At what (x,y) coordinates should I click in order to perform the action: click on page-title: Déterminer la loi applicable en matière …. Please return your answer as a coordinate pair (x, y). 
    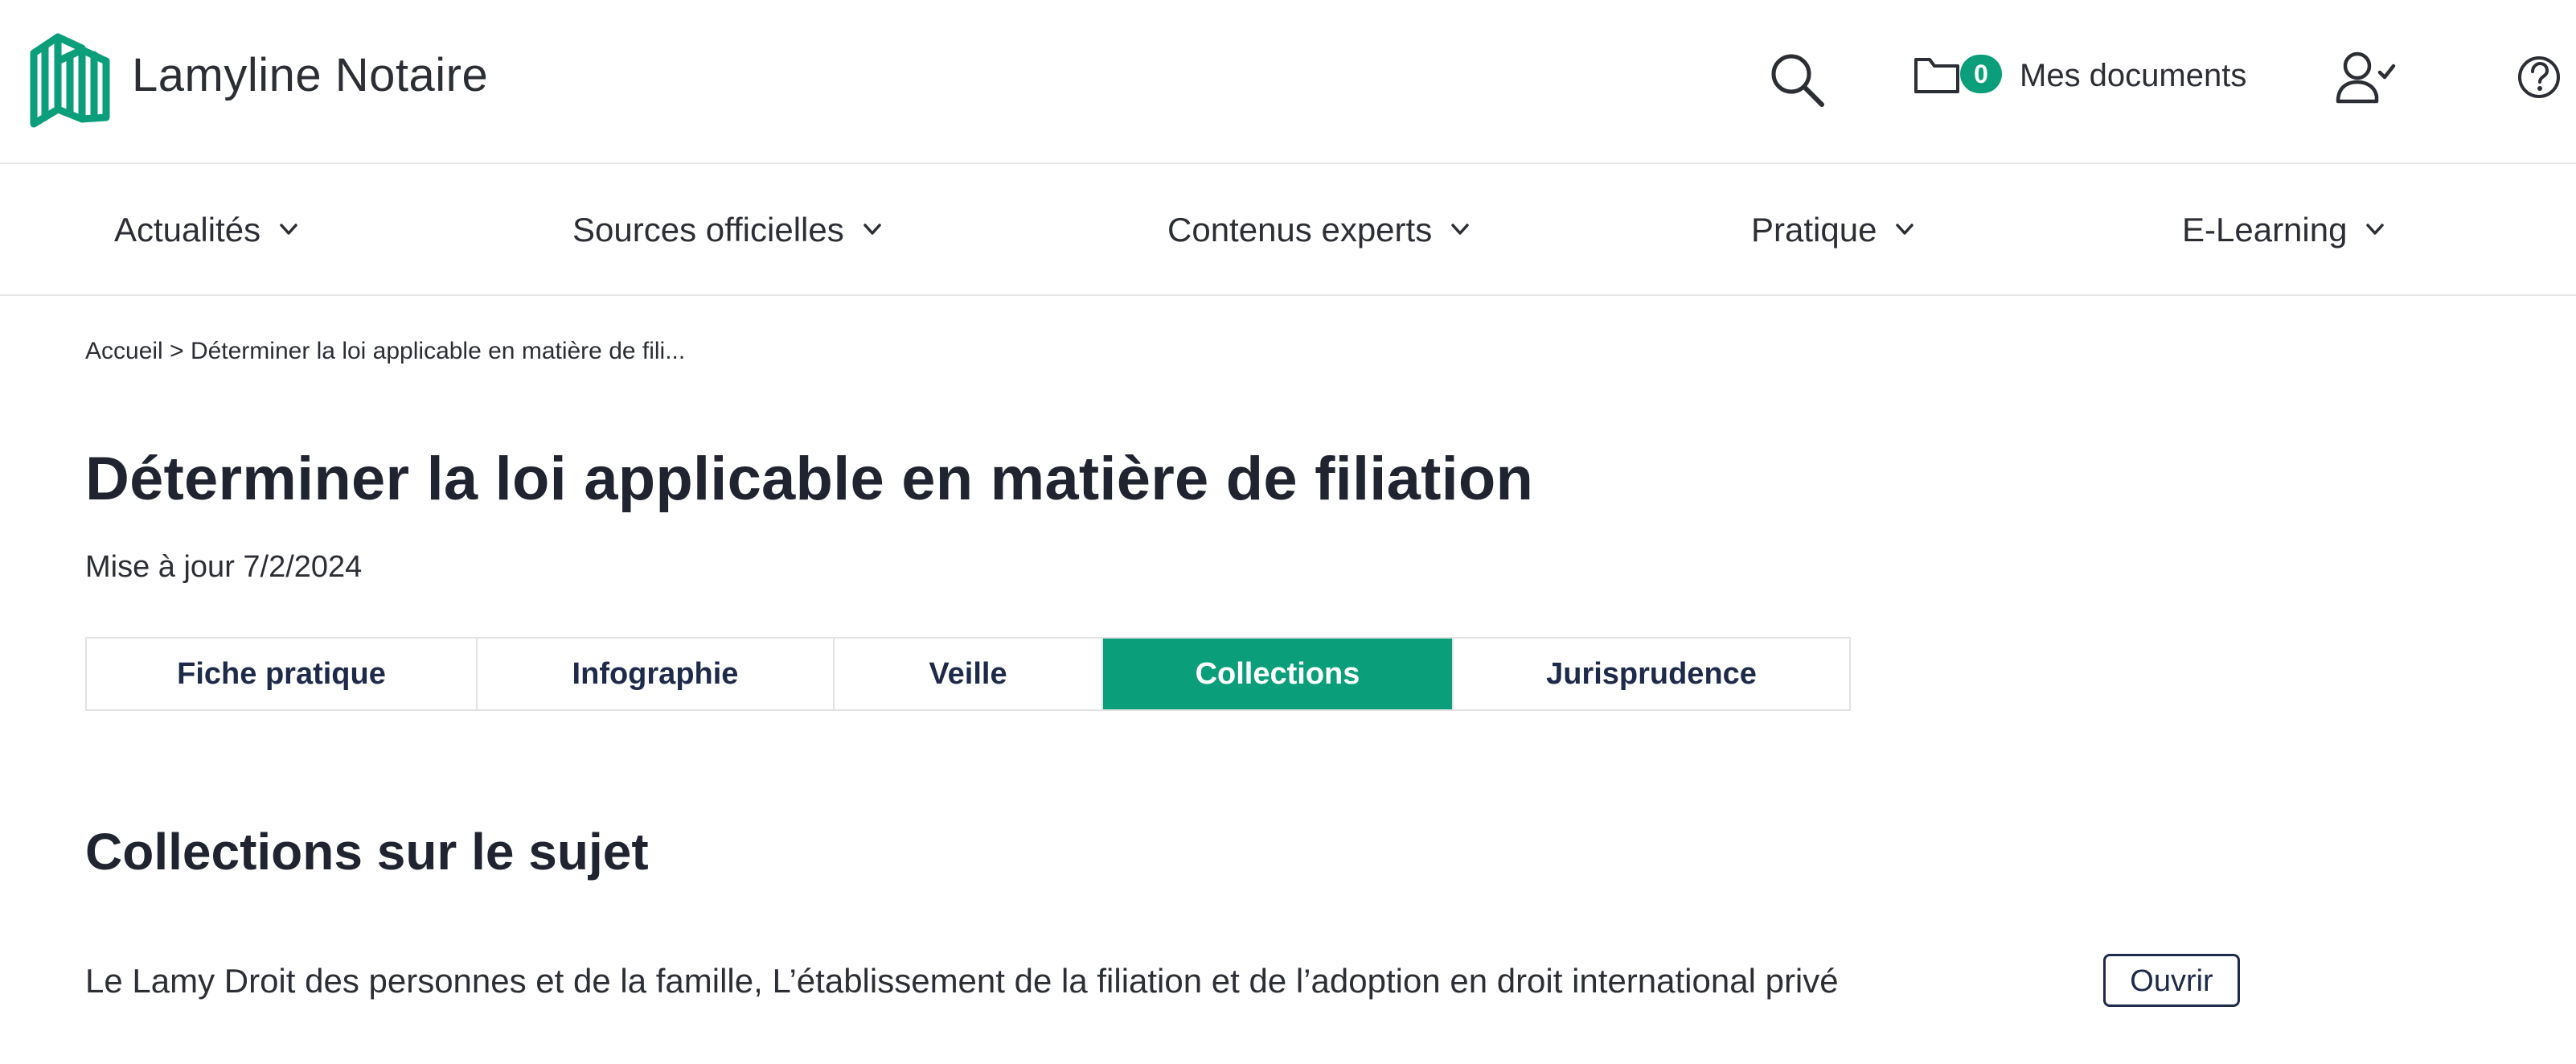
    Looking at the image, I should click on (809, 479).